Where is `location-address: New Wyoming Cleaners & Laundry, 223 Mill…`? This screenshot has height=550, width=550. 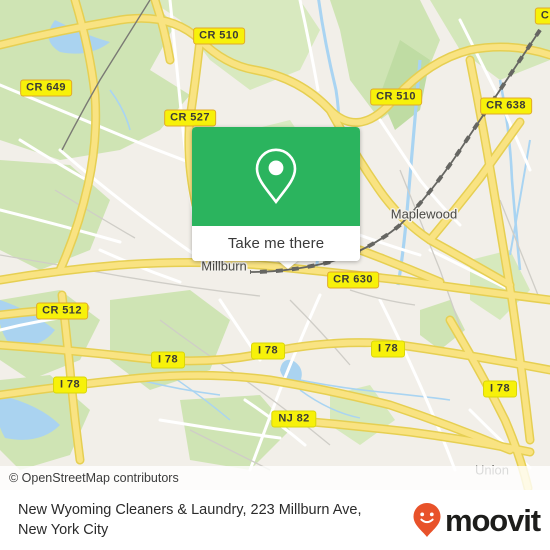
location-address: New Wyoming Cleaners & Laundry, 223 Mill… is located at coordinates (215, 520).